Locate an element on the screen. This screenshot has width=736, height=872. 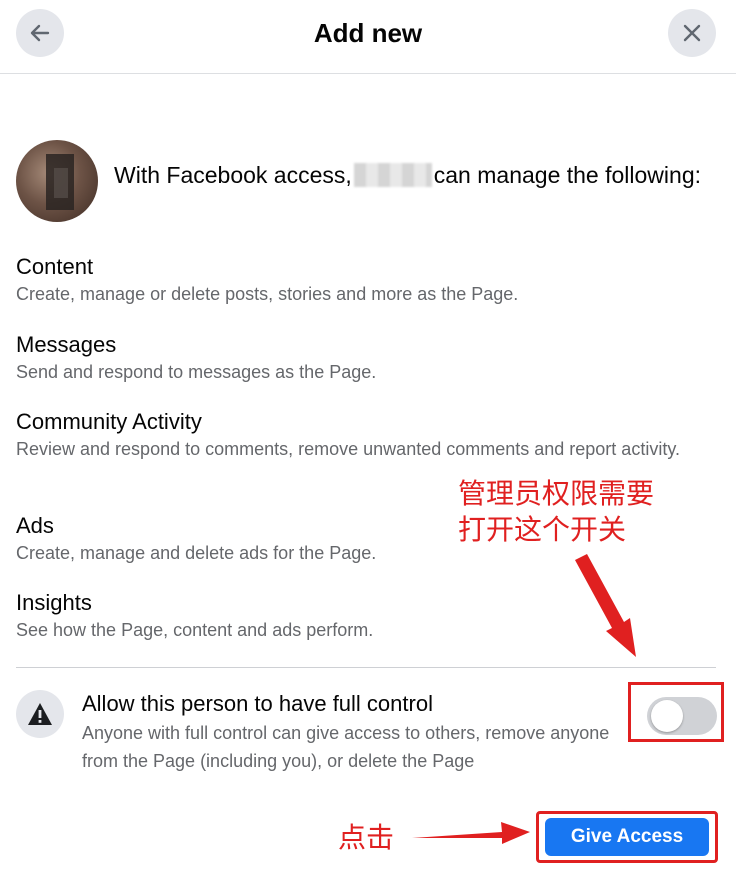
give-access-button: Give Access is located at coordinates (627, 837).